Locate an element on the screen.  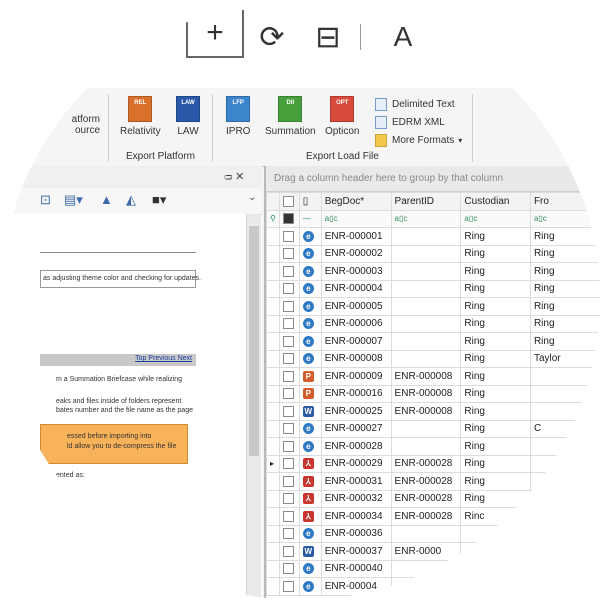
more-formats-button: More Formats ▾ is located at coordinates (418, 140).